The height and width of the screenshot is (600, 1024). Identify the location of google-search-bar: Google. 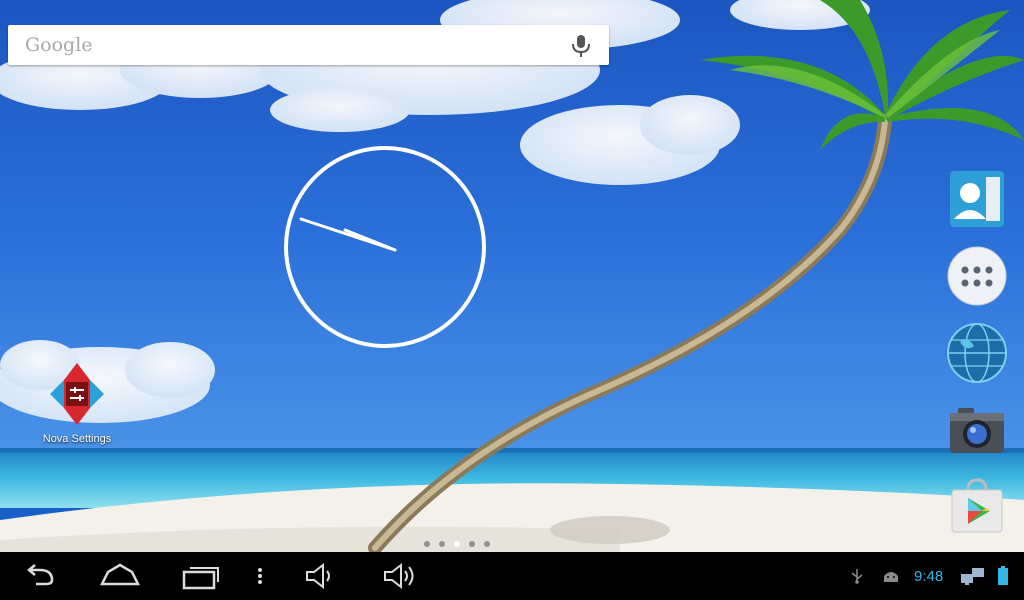
(308, 45).